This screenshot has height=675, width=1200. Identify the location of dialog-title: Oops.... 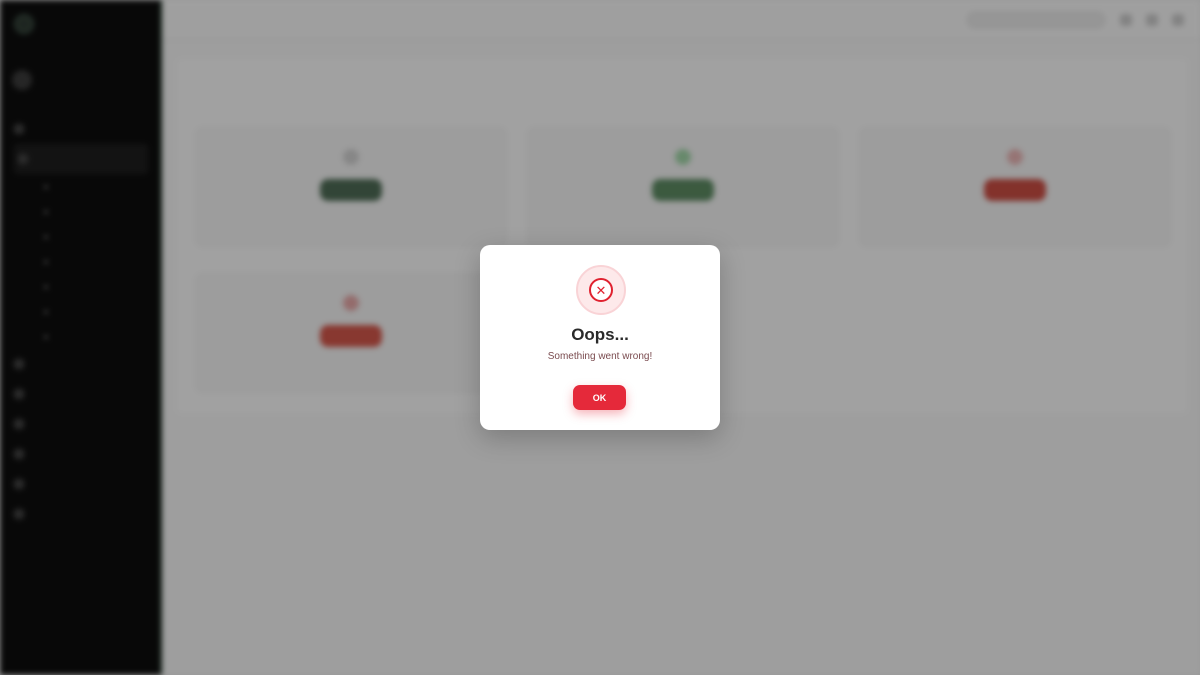
(600, 334).